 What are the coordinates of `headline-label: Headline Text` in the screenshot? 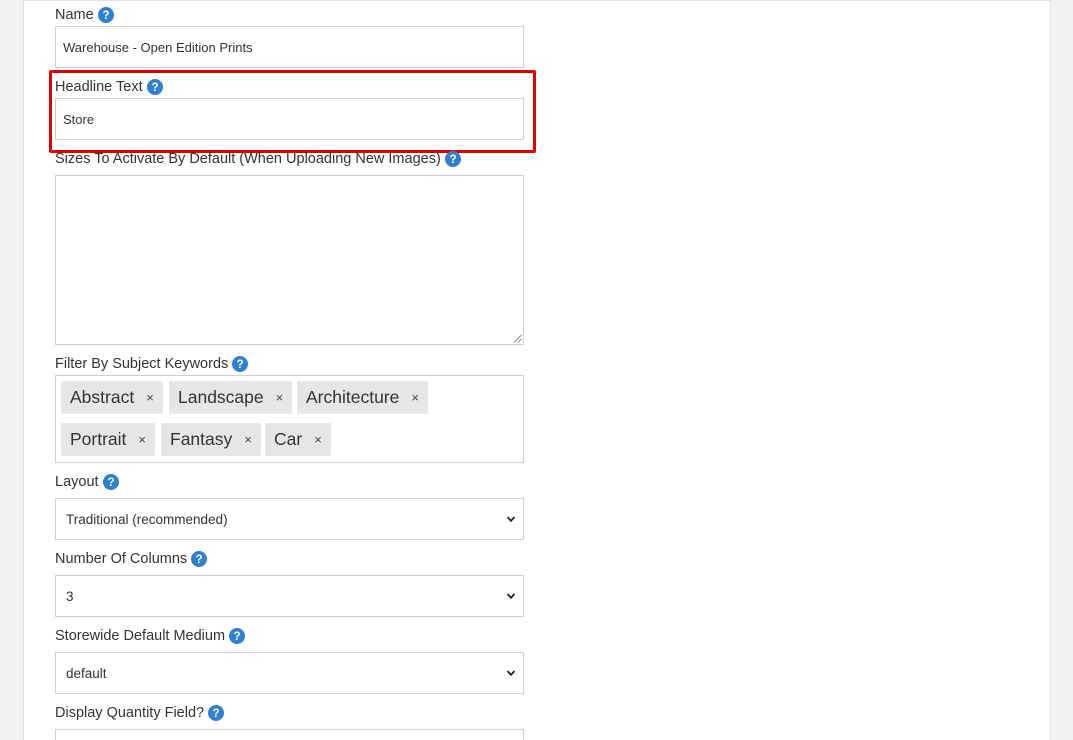 It's located at (99, 87).